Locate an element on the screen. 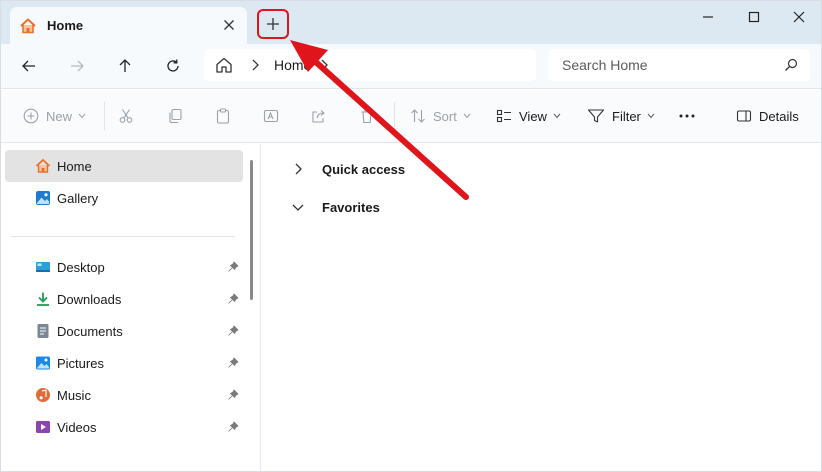  command-bar: New Sort View Filter Details is located at coordinates (411, 116).